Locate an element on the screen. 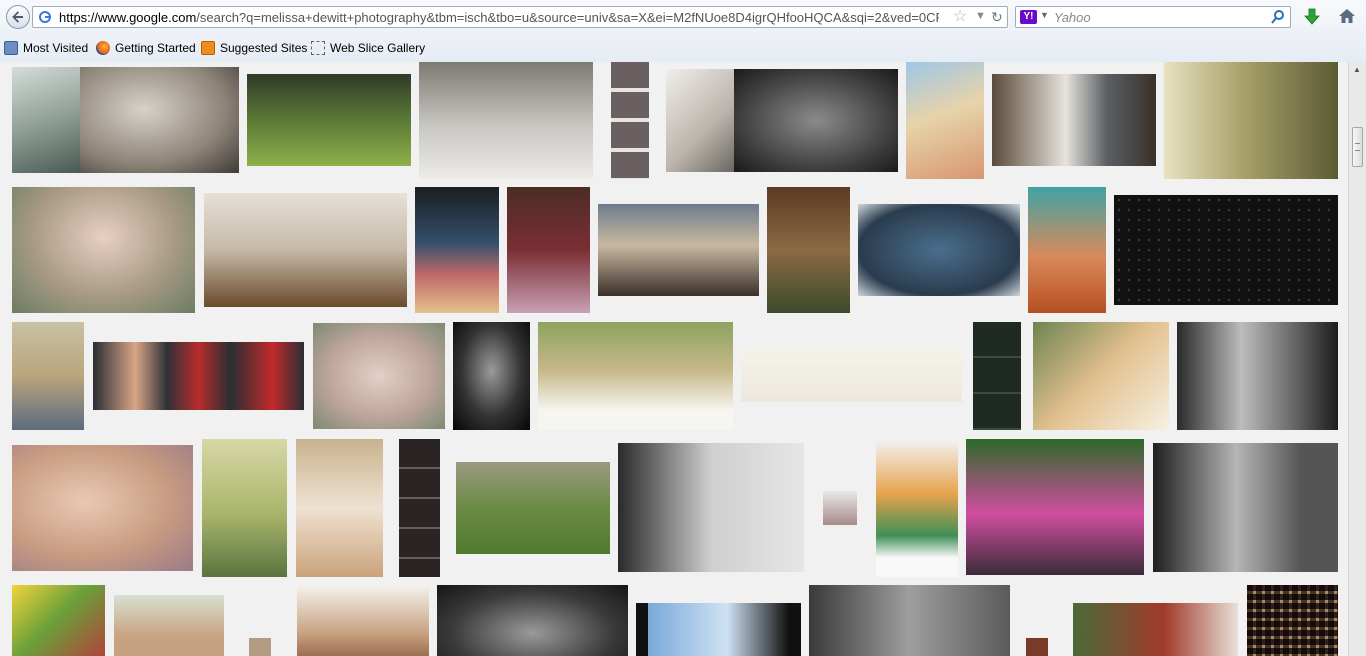 This screenshot has height=656, width=1366. url-host: https://www.google.com is located at coordinates (128, 17).